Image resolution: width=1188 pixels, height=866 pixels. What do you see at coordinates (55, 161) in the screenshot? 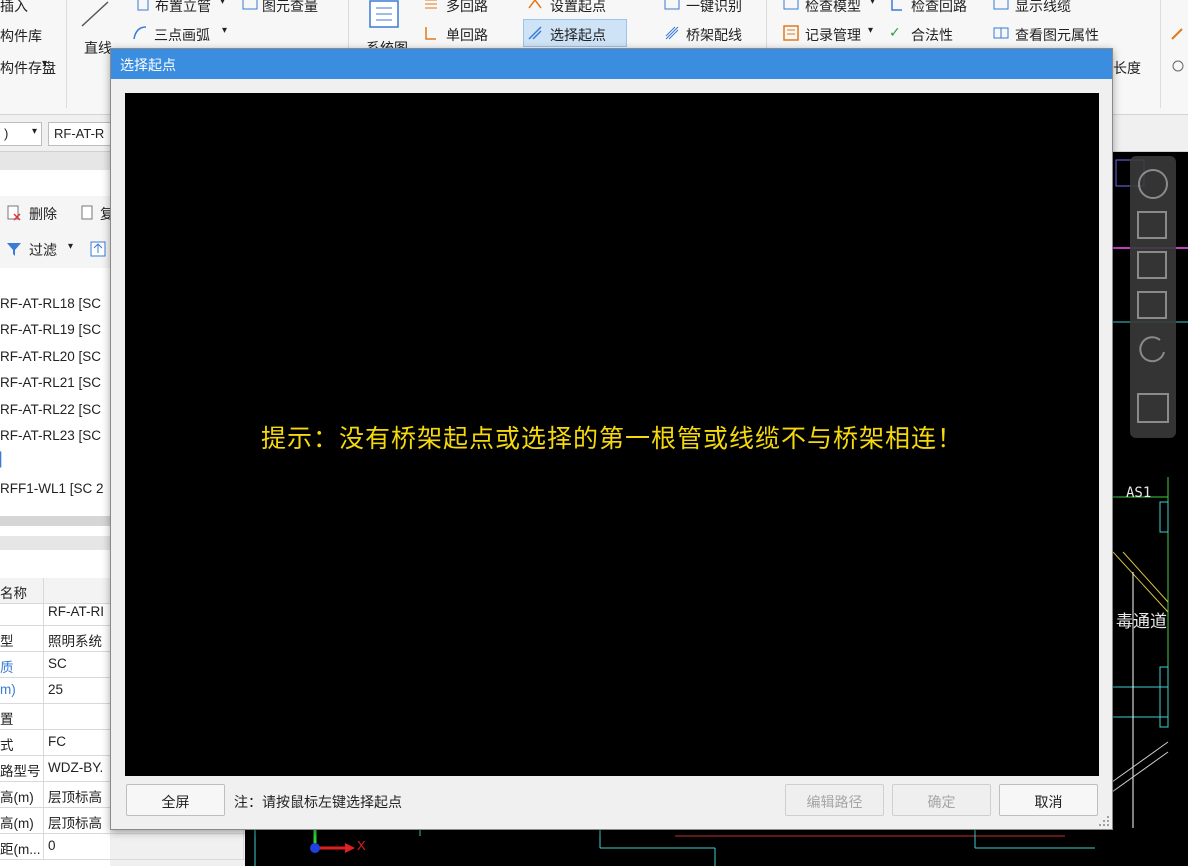
I see `panel-header` at bounding box center [55, 161].